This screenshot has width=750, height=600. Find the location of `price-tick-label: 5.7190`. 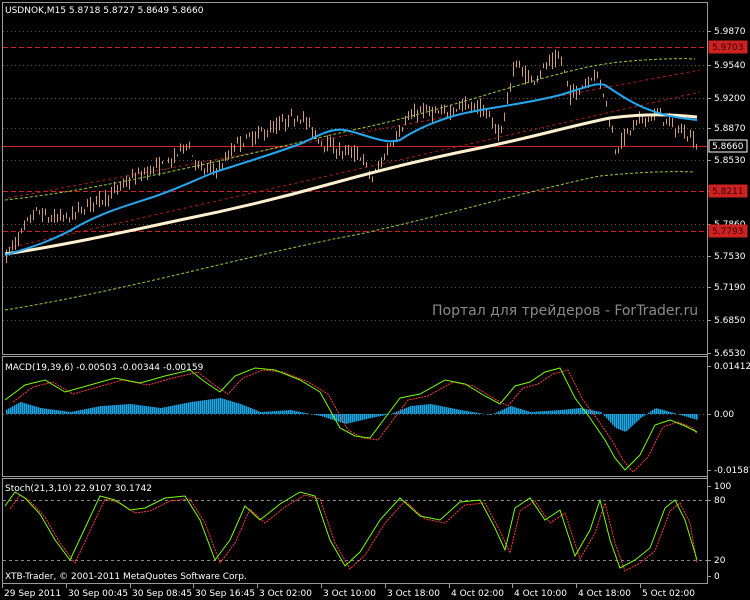

price-tick-label: 5.7190 is located at coordinates (730, 288).